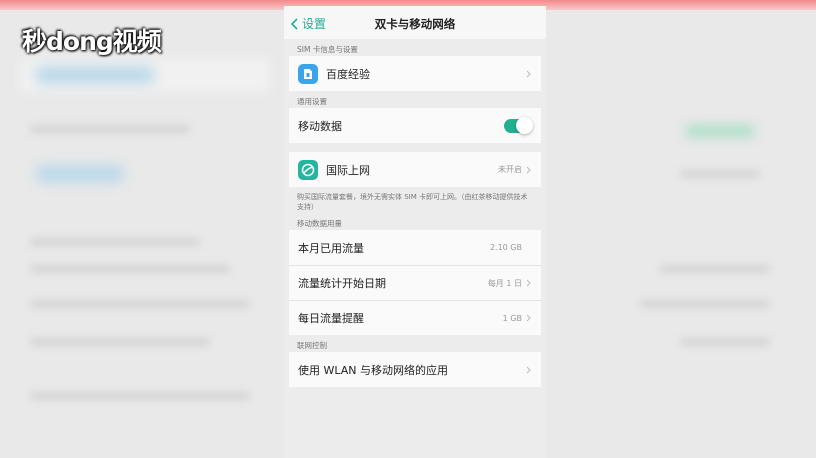 The height and width of the screenshot is (458, 816). What do you see at coordinates (412, 202) in the screenshot?
I see `intl-net-note: 购买国际流量套餐，境外无需实体 SIM 卡即可上网。（由红茶移动提供技术支持）` at bounding box center [412, 202].